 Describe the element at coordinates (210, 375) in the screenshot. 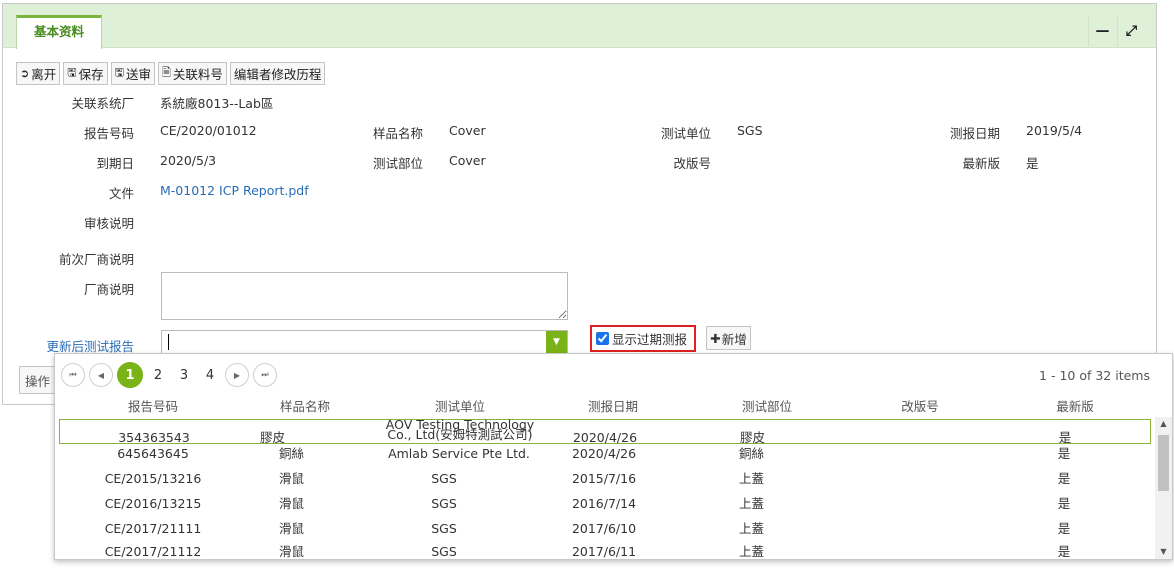

I see `page-4: 4` at that location.